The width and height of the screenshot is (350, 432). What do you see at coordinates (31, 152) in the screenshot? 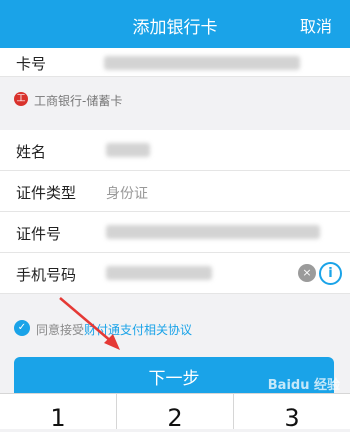
I see `name-label: 姓名` at bounding box center [31, 152].